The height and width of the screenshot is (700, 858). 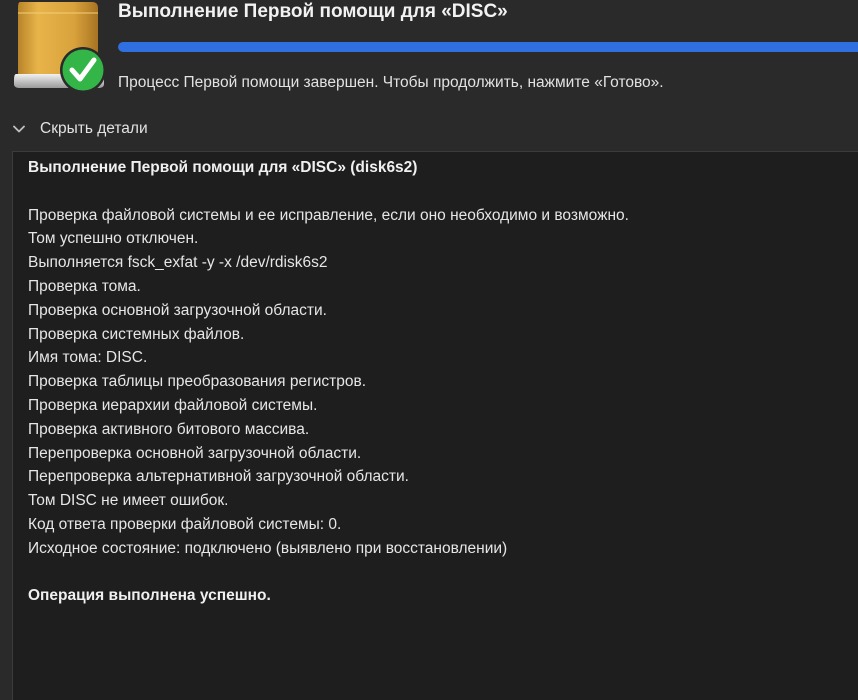 What do you see at coordinates (19, 129) in the screenshot?
I see `chevron-down-icon` at bounding box center [19, 129].